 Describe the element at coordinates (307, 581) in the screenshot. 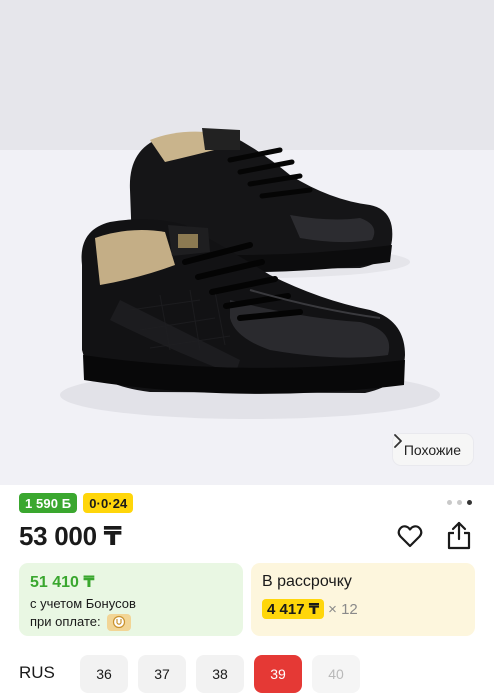

I see `installment-title: В рассрочку` at that location.